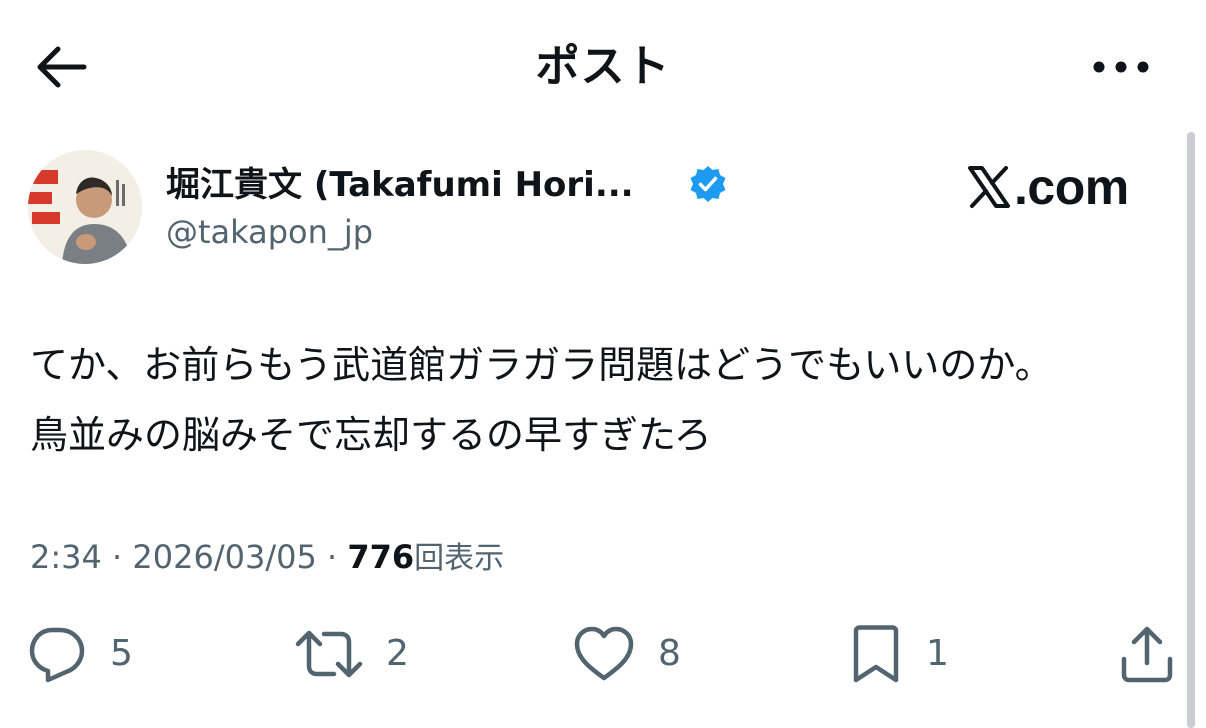 This screenshot has height=728, width=1206. Describe the element at coordinates (269, 232) in the screenshot. I see `author-handle: @takapon_jp` at that location.